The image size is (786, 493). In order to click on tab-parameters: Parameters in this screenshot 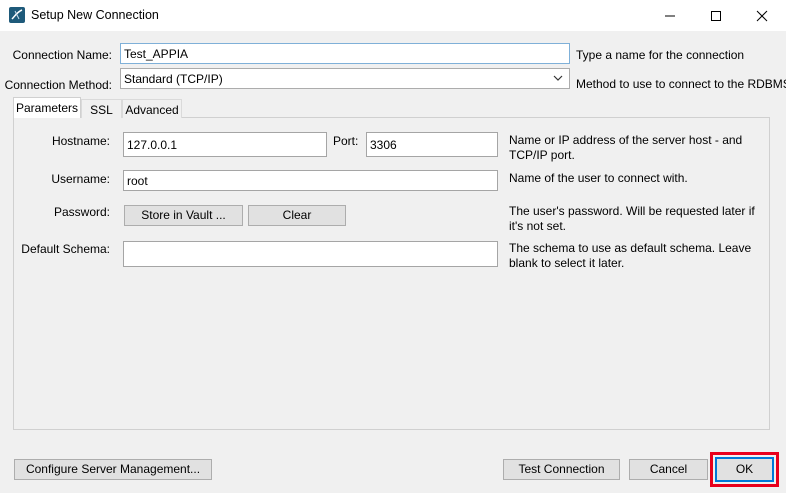, I will do `click(47, 107)`.